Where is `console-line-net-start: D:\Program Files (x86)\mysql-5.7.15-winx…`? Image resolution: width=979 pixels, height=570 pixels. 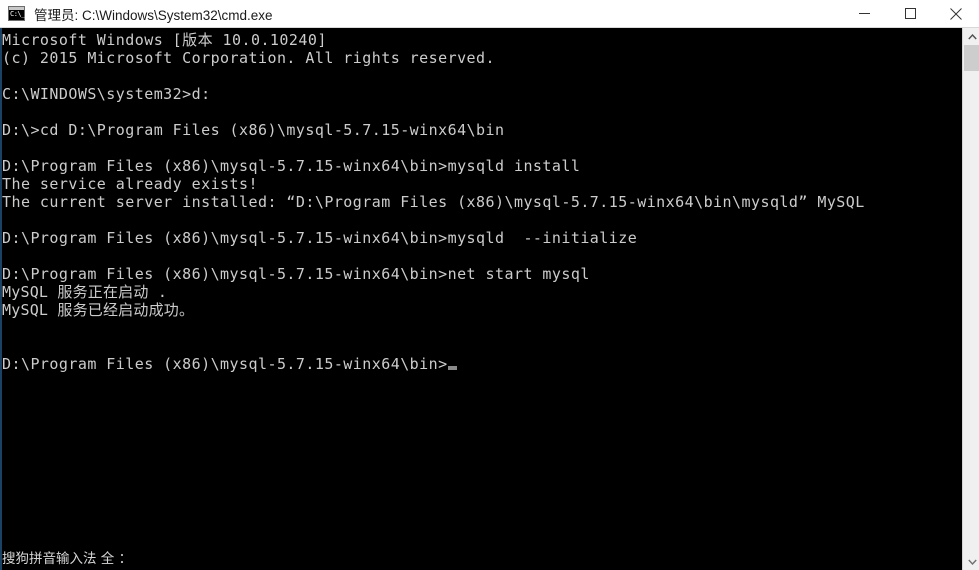 console-line-net-start: D:\Program Files (x86)\mysql-5.7.15-winx… is located at coordinates (296, 274).